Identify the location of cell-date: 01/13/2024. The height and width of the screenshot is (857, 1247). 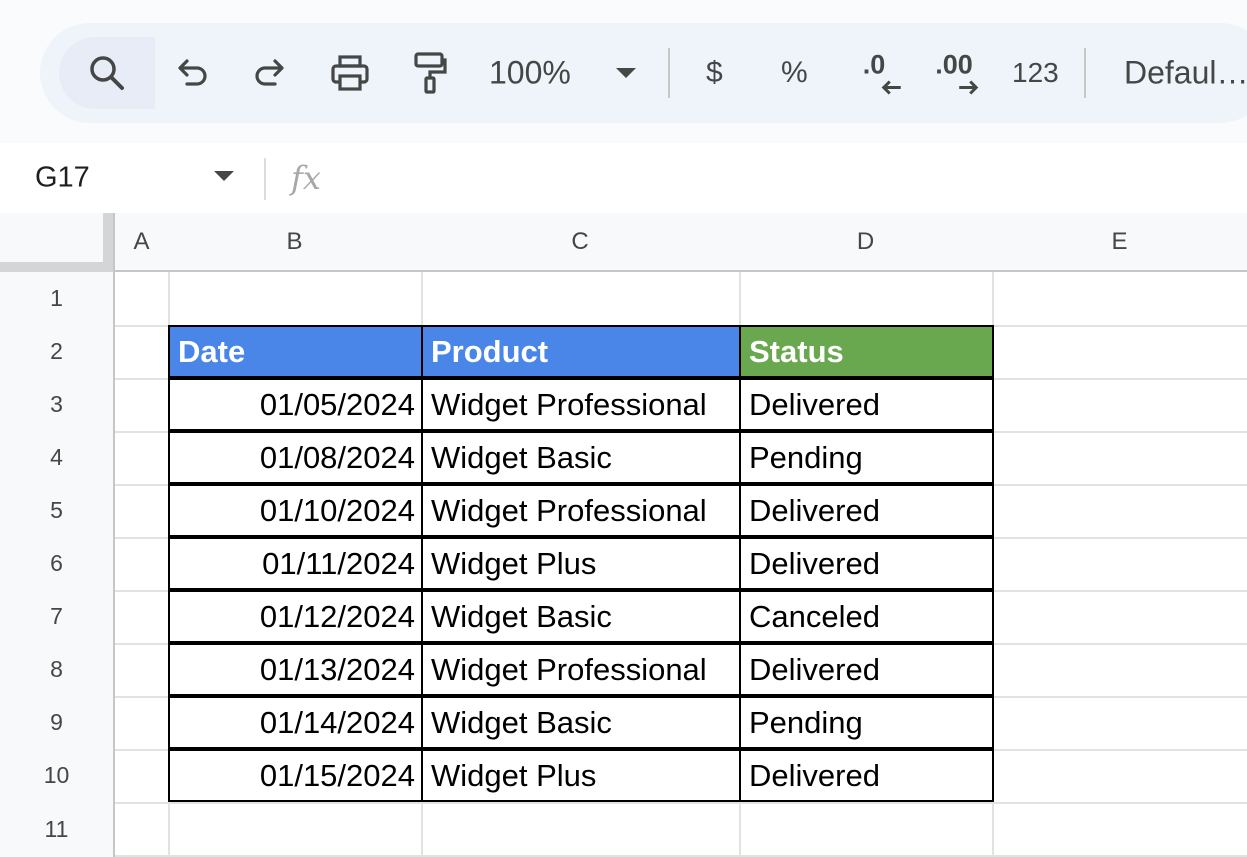
(296, 669).